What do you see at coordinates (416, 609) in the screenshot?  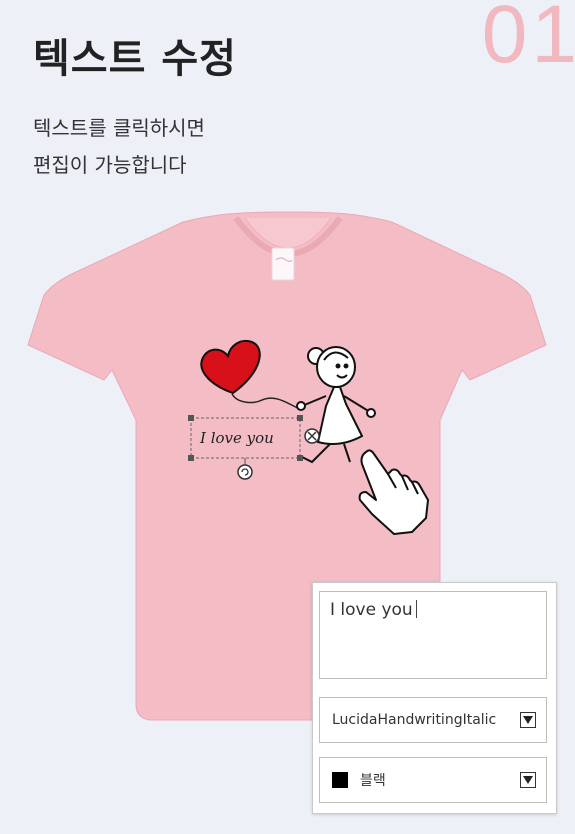 I see `text-caret` at bounding box center [416, 609].